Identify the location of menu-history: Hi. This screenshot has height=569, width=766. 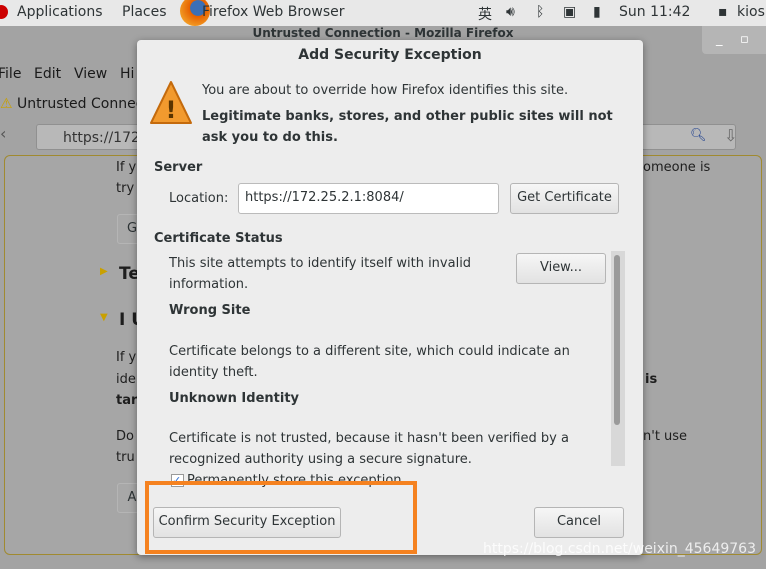
(127, 74).